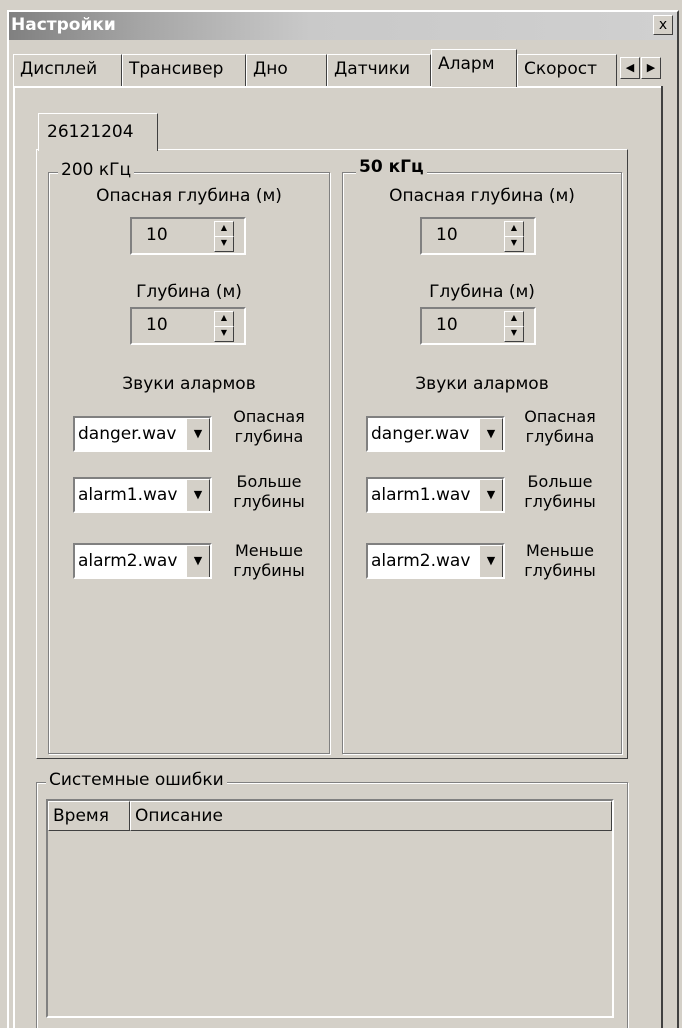  What do you see at coordinates (482, 196) in the screenshot?
I see `danger-depth-label-50: Опасная глубина (м)` at bounding box center [482, 196].